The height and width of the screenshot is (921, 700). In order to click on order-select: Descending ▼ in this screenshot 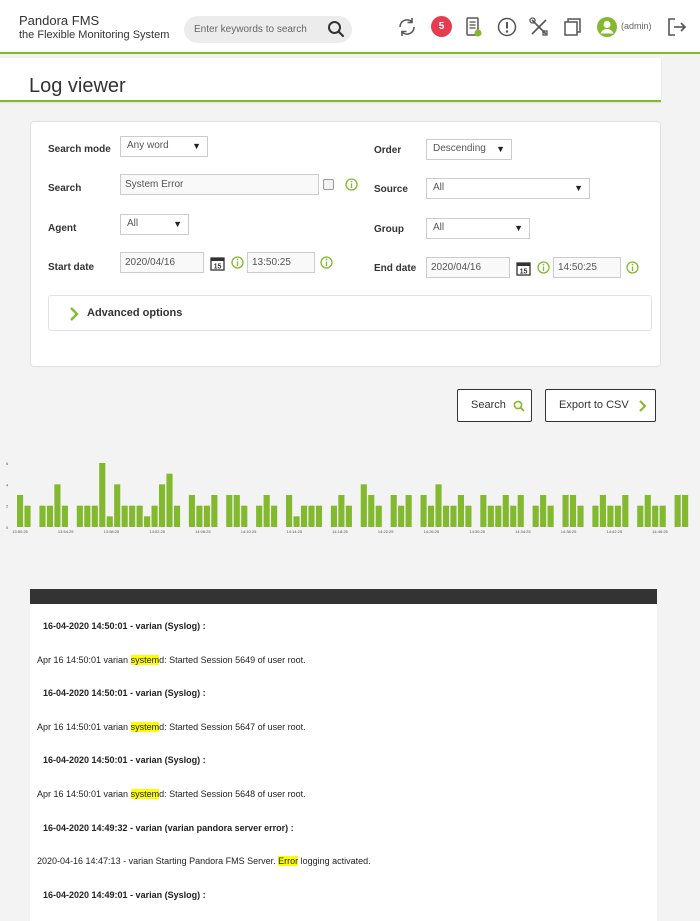, I will do `click(469, 149)`.